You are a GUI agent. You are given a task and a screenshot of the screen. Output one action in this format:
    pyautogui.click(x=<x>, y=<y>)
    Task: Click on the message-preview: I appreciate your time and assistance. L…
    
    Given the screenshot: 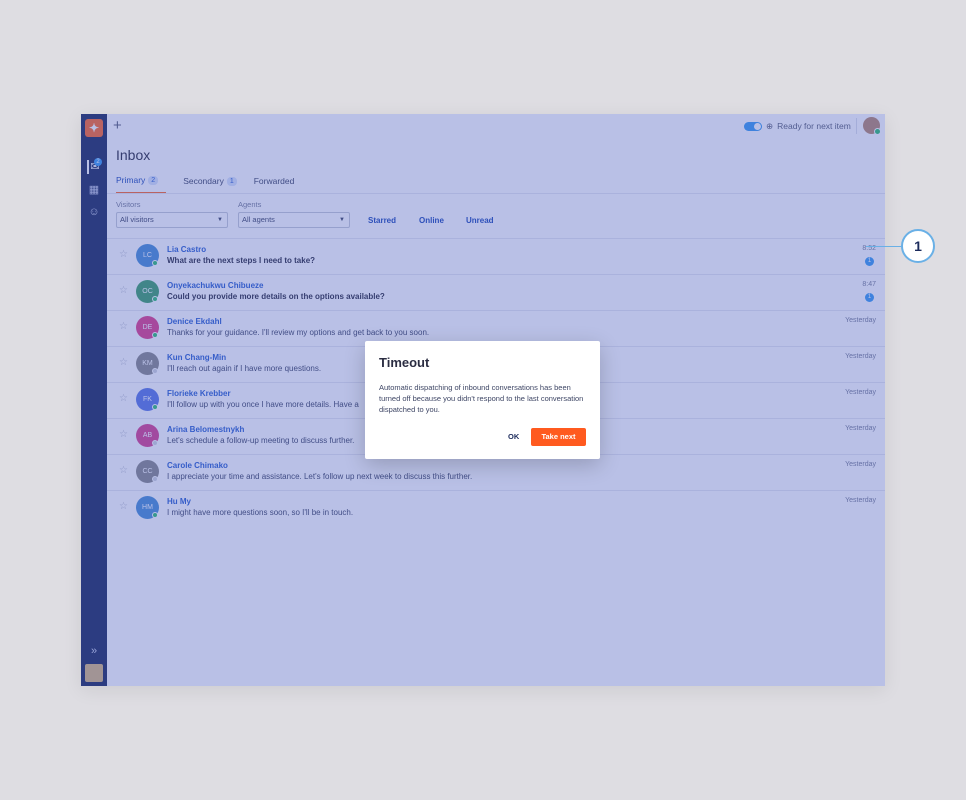 What is the action you would take?
    pyautogui.click(x=320, y=476)
    